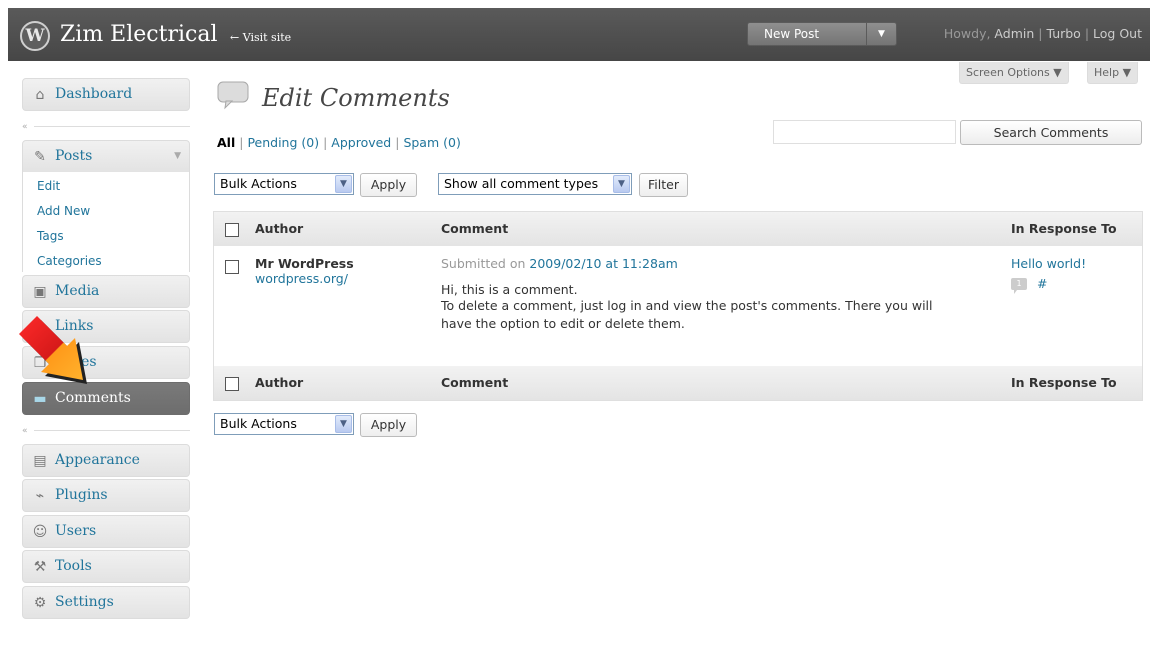  What do you see at coordinates (69, 261) in the screenshot?
I see `submenu-categories: Categories` at bounding box center [69, 261].